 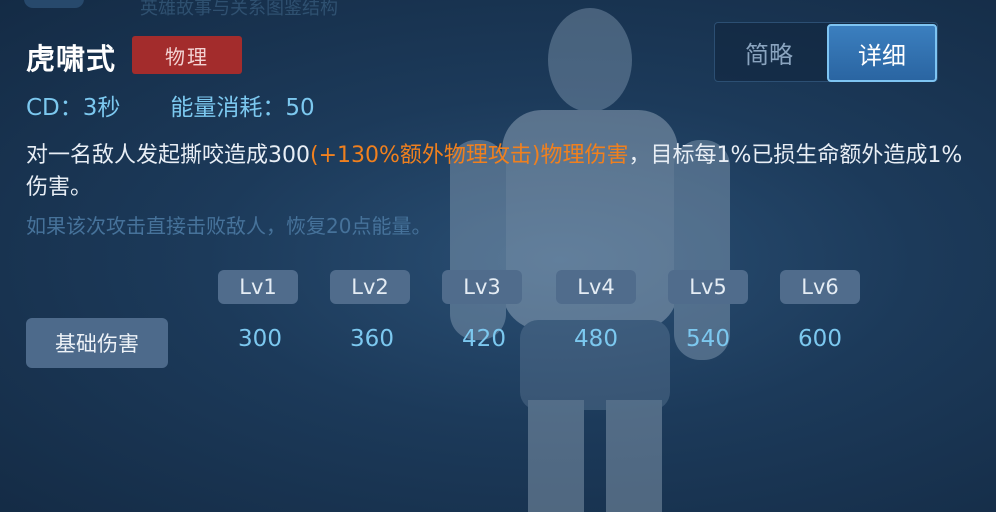 I want to click on brief-tab: 简略, so click(x=769, y=52).